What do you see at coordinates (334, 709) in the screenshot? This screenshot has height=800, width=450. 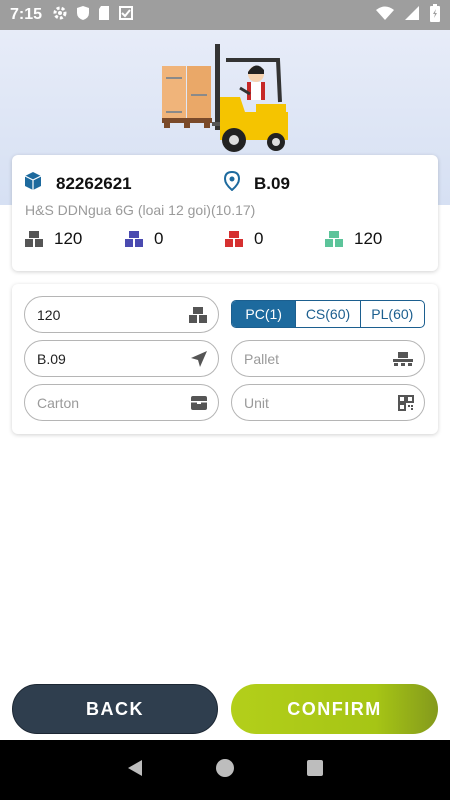 I see `confirm-button: CONFIRM` at bounding box center [334, 709].